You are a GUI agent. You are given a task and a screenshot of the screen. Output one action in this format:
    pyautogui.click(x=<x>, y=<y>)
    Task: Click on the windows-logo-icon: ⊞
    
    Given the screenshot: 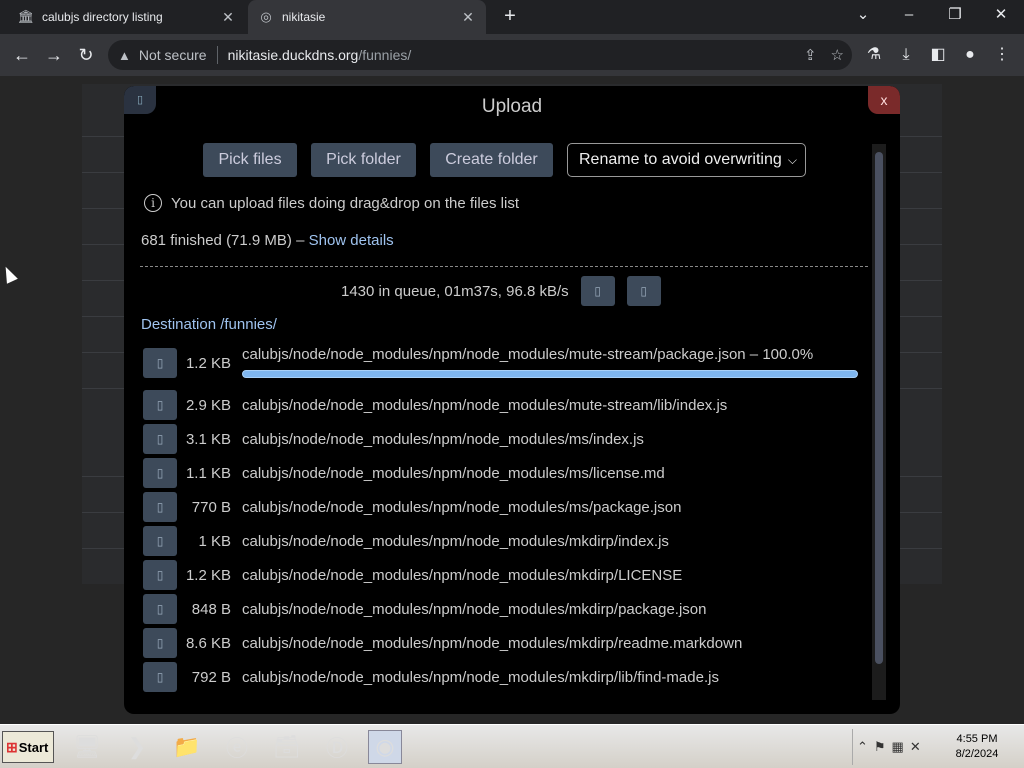 What is the action you would take?
    pyautogui.click(x=12, y=747)
    